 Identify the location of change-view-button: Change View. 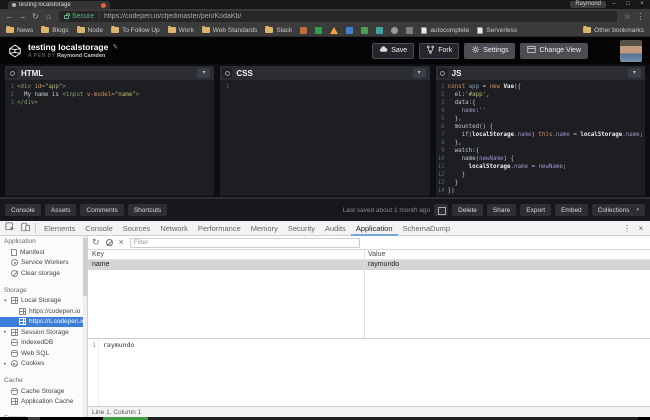
(554, 50).